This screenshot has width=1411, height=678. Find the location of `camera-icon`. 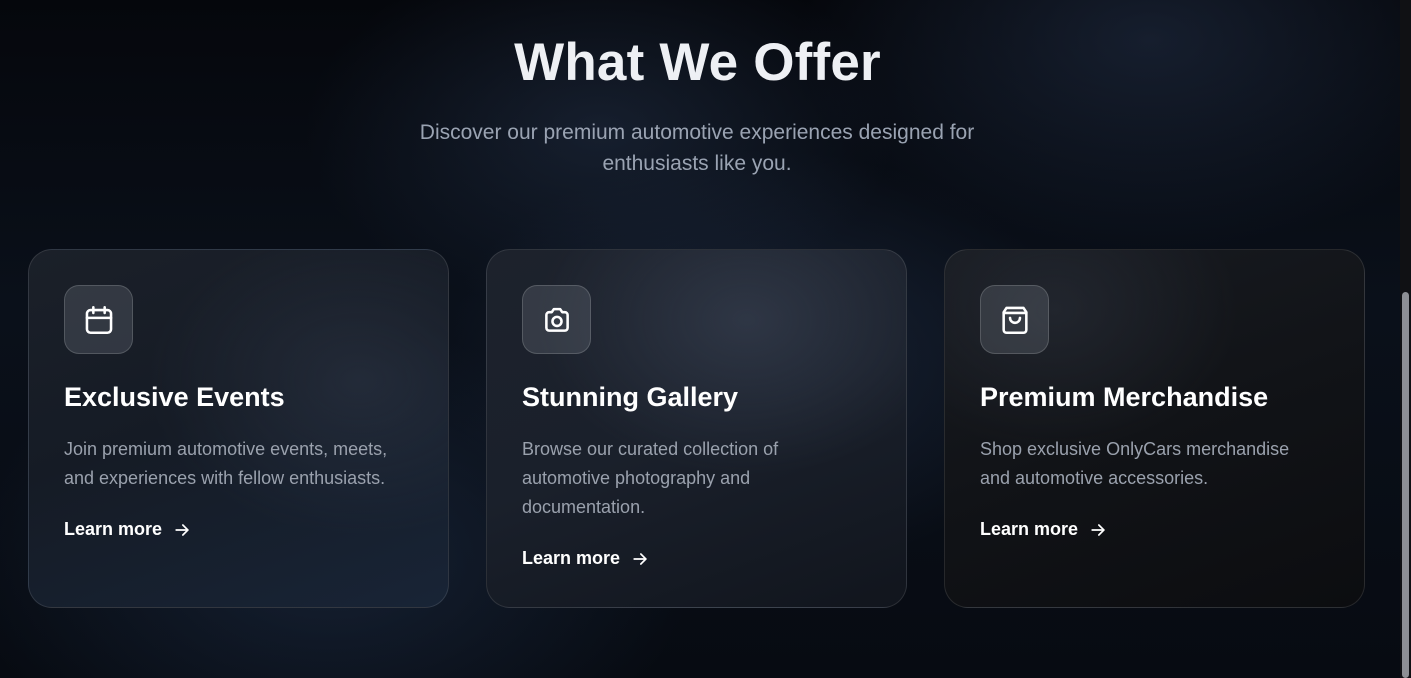

camera-icon is located at coordinates (556, 319).